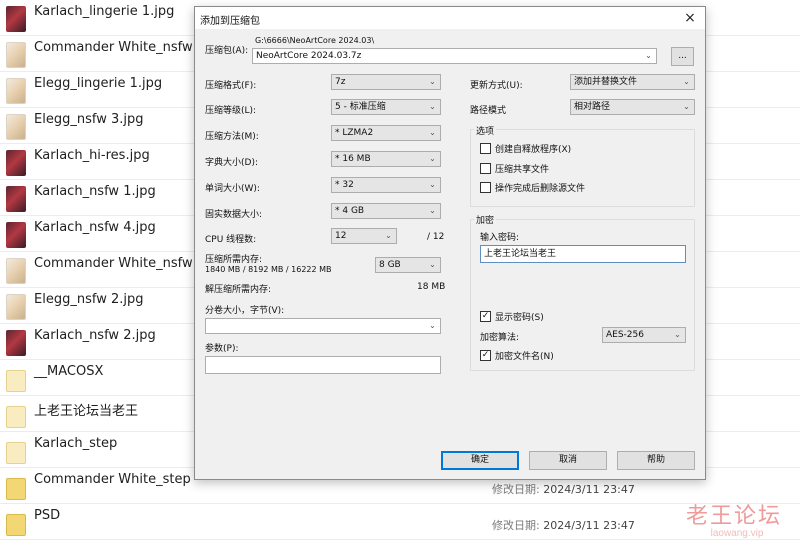 Image resolution: width=800 pixels, height=552 pixels. What do you see at coordinates (386, 133) in the screenshot?
I see `method-select: * LZMA2 ⌄` at bounding box center [386, 133].